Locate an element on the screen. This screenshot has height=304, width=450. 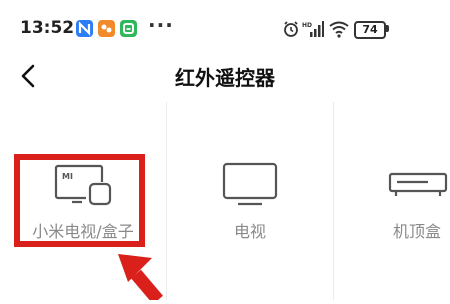
alarm-icon is located at coordinates (291, 29).